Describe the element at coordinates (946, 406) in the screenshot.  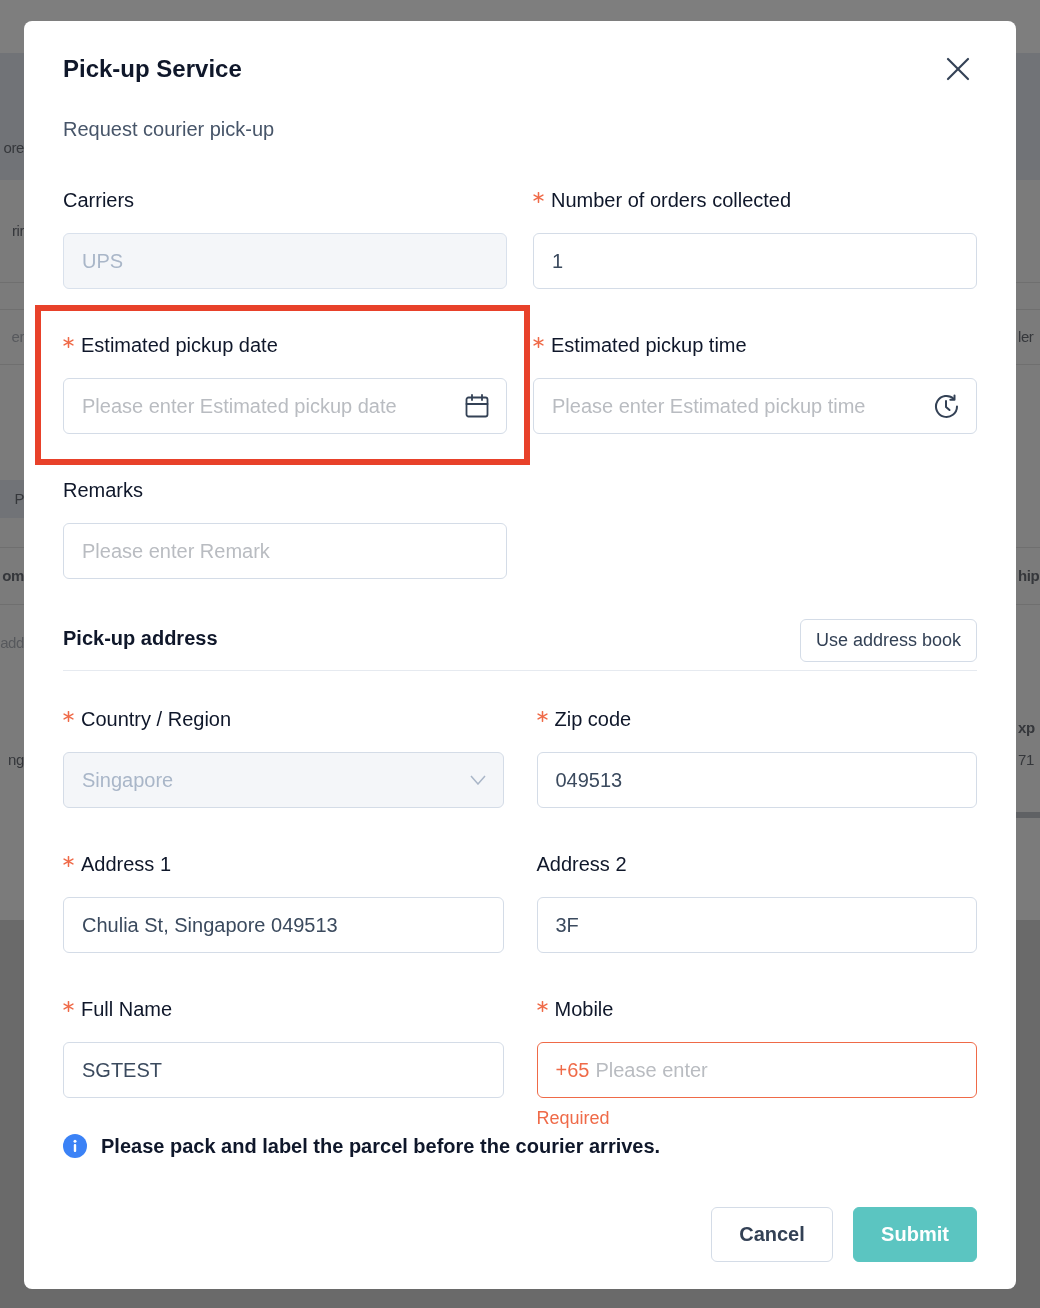
I see `clock-icon` at that location.